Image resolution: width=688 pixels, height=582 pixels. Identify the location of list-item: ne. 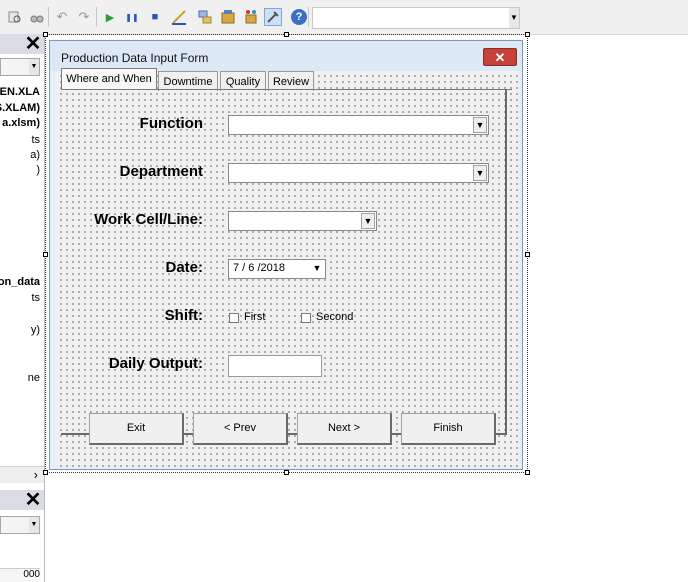
(34, 378).